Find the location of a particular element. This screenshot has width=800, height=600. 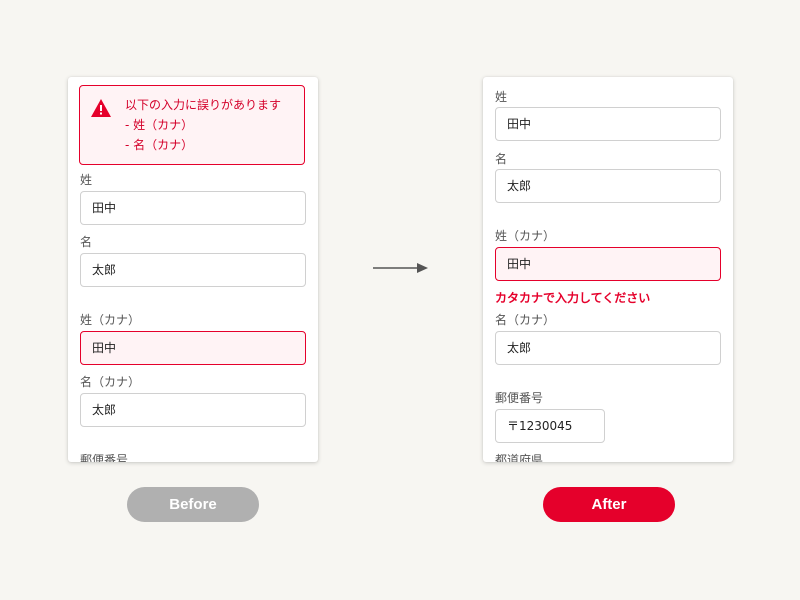

before-pill-label: Before is located at coordinates (193, 504).